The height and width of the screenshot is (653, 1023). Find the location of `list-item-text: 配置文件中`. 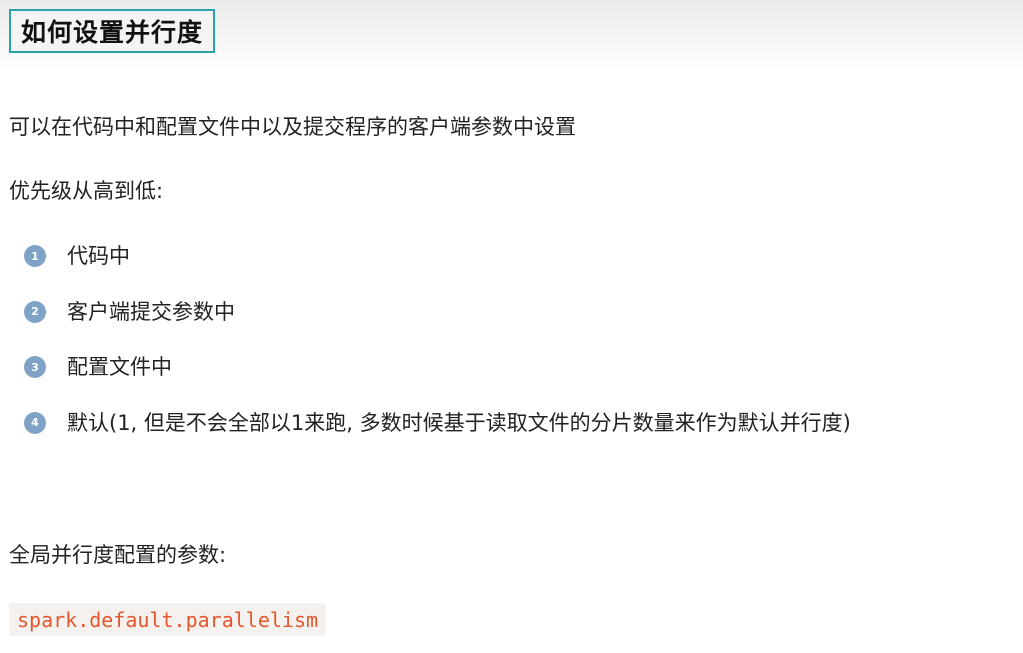

list-item-text: 配置文件中 is located at coordinates (119, 367).